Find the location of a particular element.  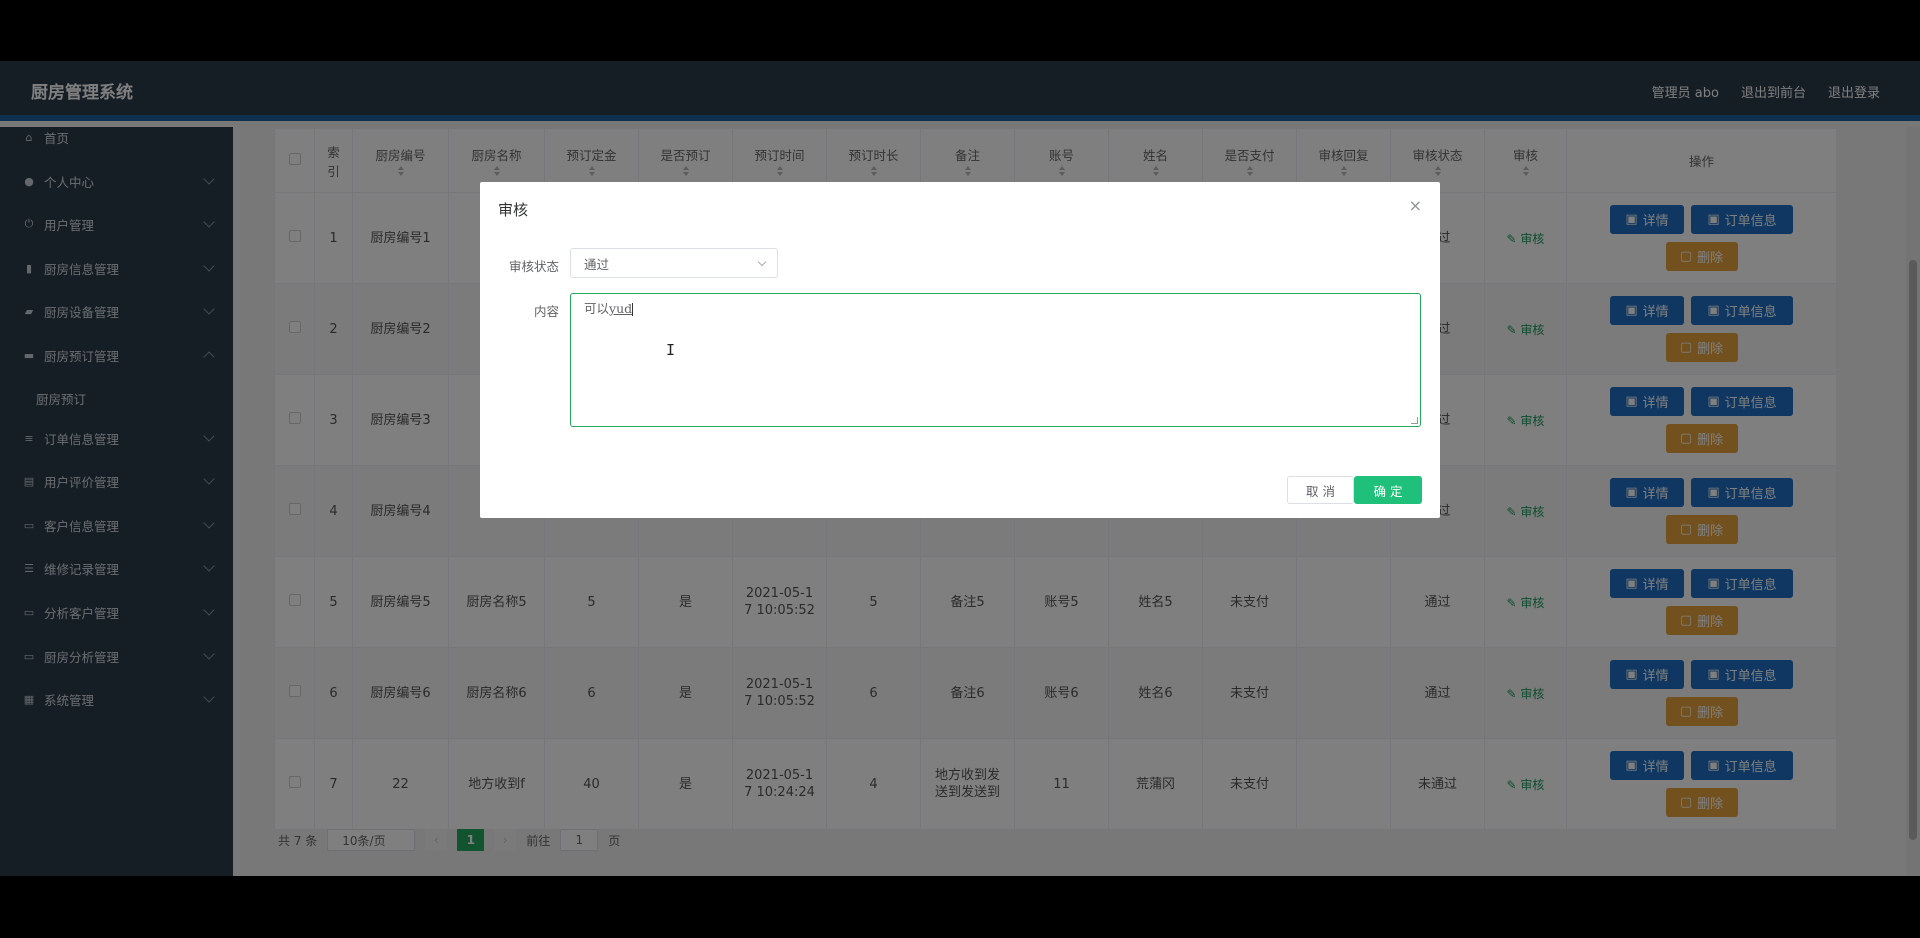

resize-handle-icon is located at coordinates (1414, 420).